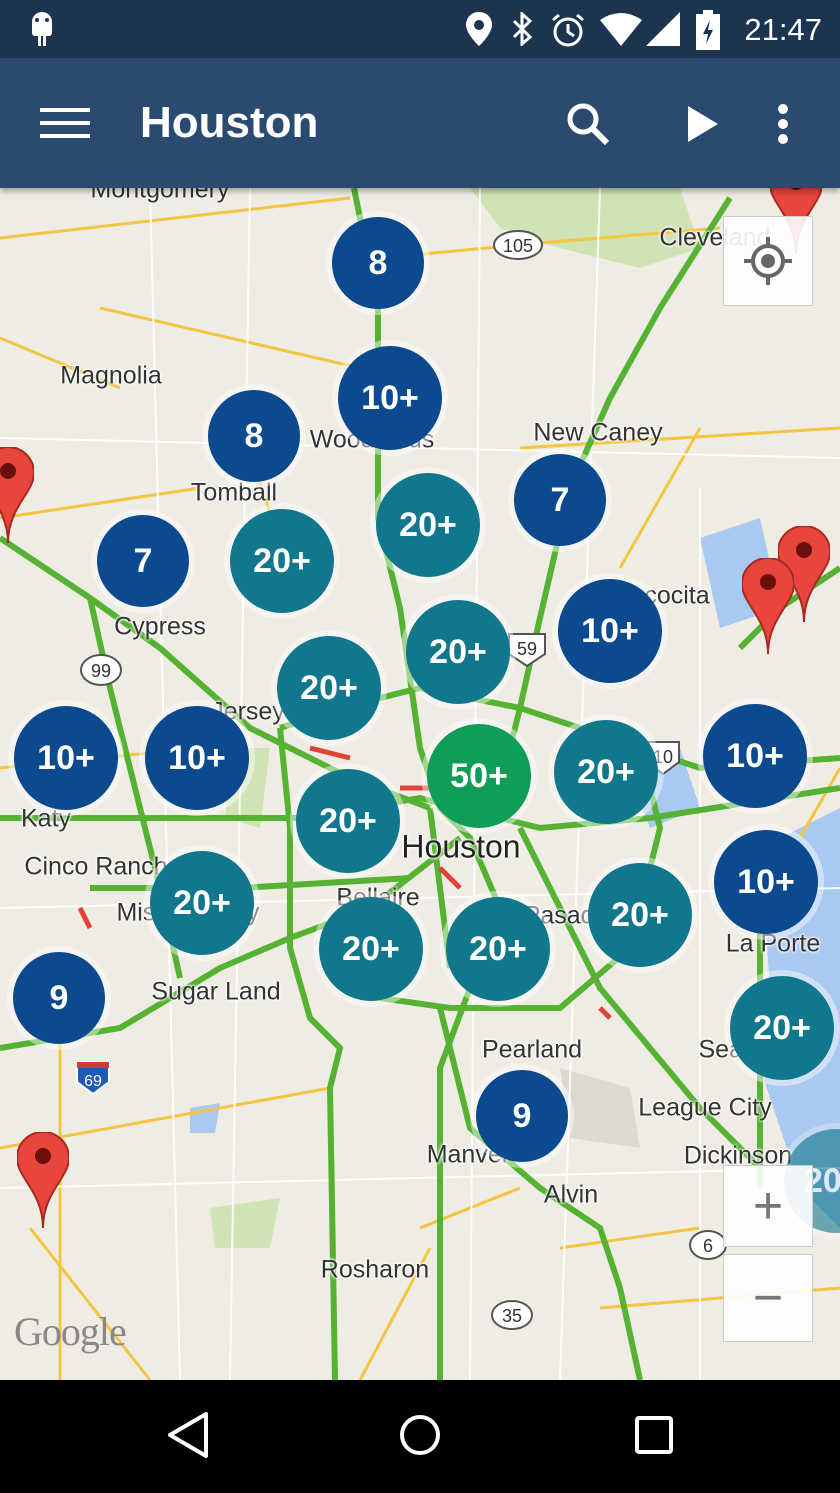 Image resolution: width=840 pixels, height=1493 pixels. What do you see at coordinates (160, 626) in the screenshot?
I see `place-label: Cypress` at bounding box center [160, 626].